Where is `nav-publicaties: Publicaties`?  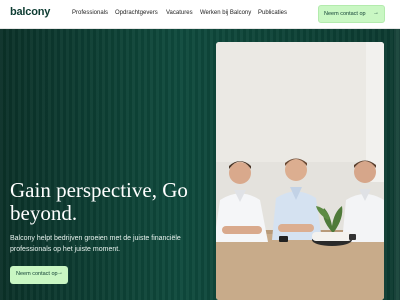 nav-publicaties: Publicaties is located at coordinates (272, 13).